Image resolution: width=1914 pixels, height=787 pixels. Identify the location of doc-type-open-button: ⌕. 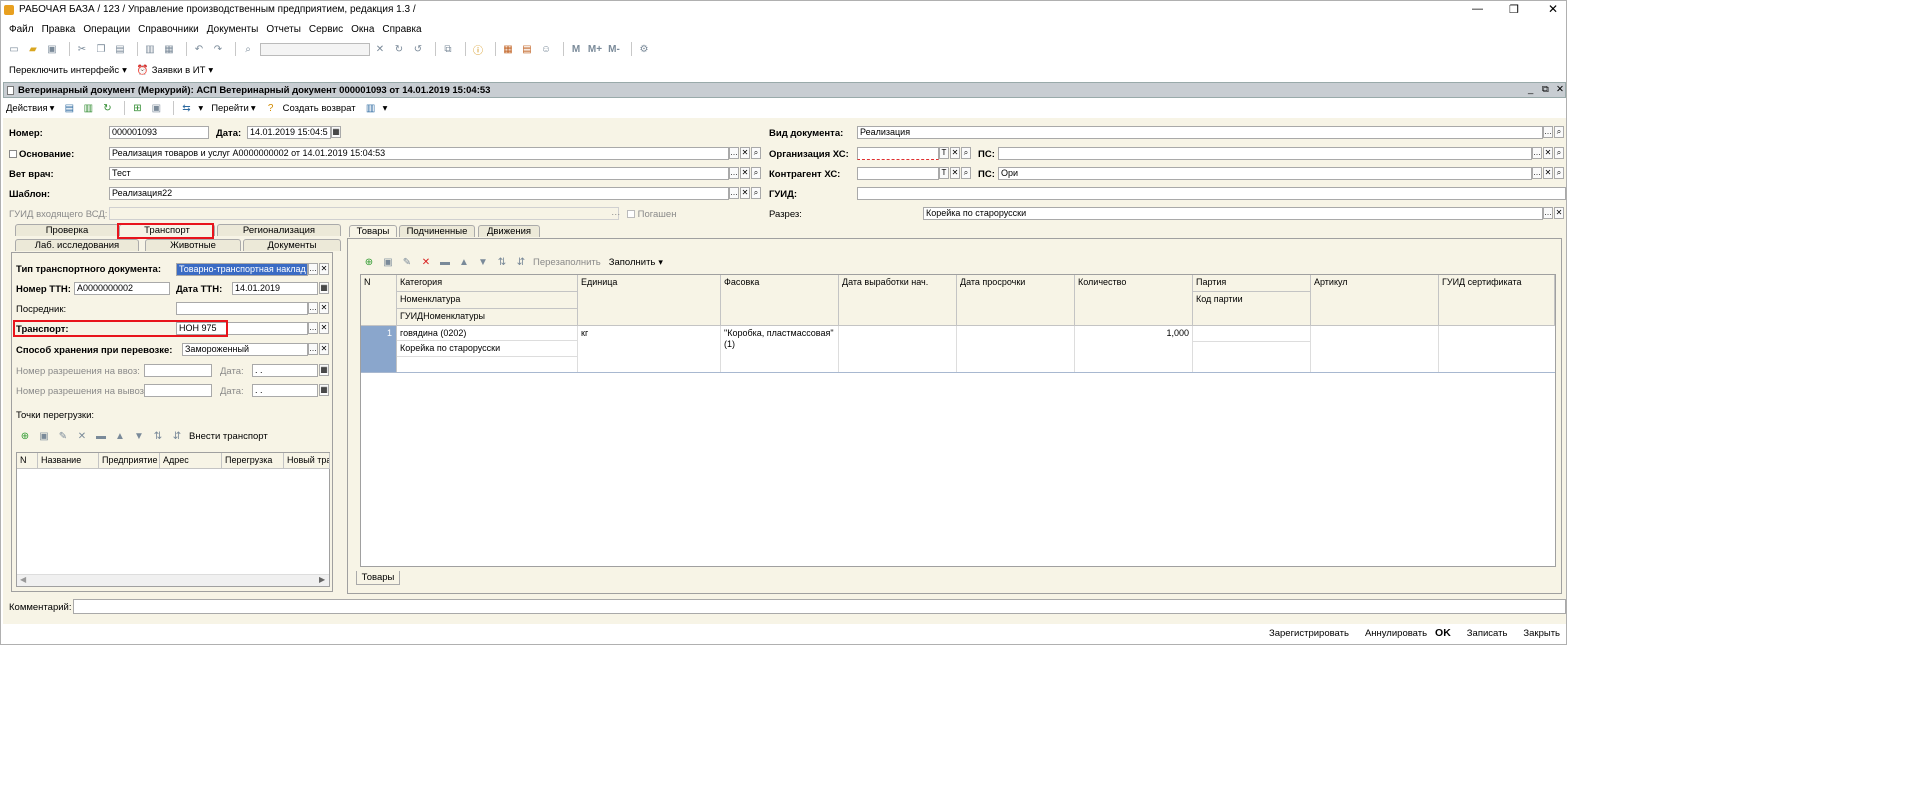
(1559, 132).